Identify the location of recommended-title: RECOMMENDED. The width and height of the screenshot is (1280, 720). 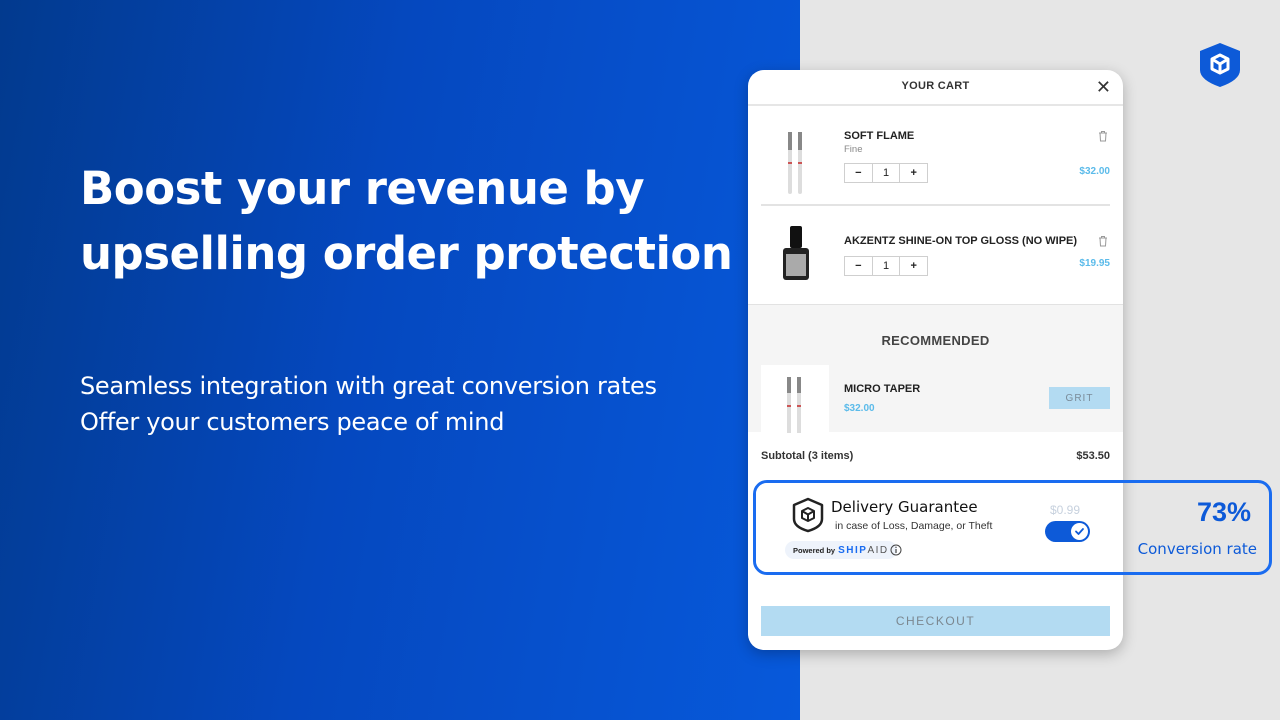
(935, 340).